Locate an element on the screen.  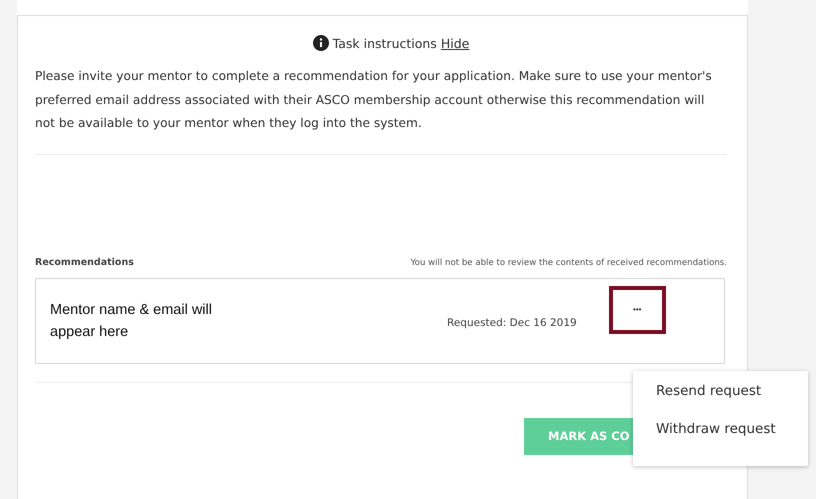
hide-link: Hide is located at coordinates (455, 43).